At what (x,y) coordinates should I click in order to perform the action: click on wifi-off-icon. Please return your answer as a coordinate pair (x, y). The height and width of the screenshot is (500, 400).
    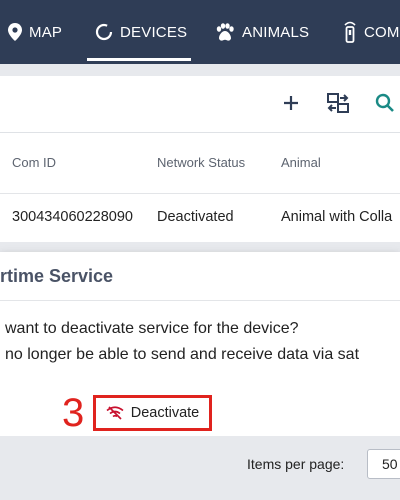
    Looking at the image, I should click on (115, 413).